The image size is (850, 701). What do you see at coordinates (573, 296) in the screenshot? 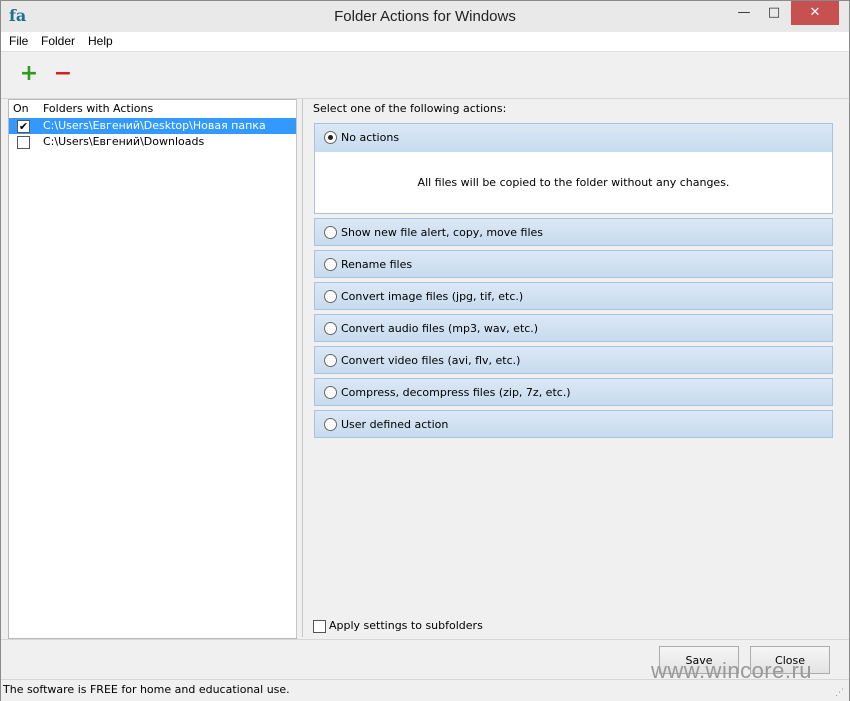
I see `action-convert-image: Convert image files (jpg, tif, etc.)` at bounding box center [573, 296].